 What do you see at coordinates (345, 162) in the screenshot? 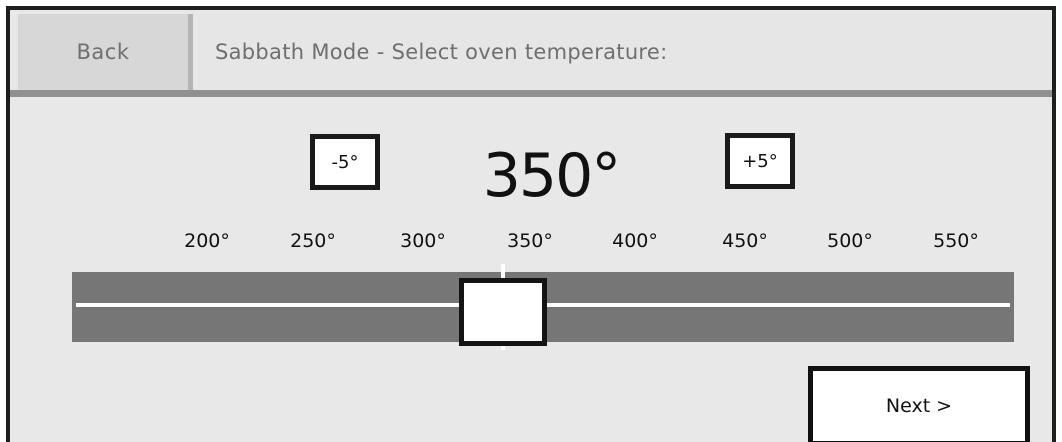
I see `decrease-5-button: -5°` at bounding box center [345, 162].